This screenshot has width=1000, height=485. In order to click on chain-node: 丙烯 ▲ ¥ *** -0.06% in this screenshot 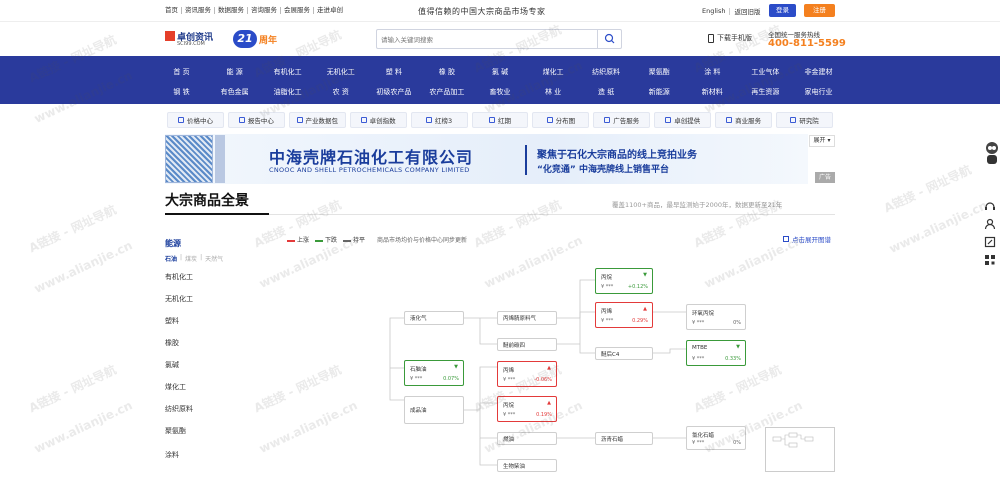, I will do `click(527, 374)`.